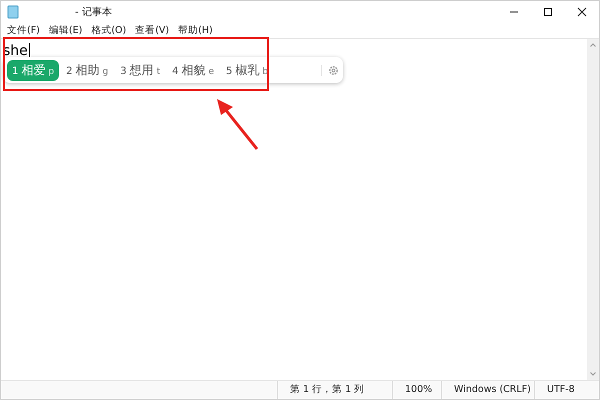 The image size is (600, 400). What do you see at coordinates (548, 12) in the screenshot?
I see `maximize-icon` at bounding box center [548, 12].